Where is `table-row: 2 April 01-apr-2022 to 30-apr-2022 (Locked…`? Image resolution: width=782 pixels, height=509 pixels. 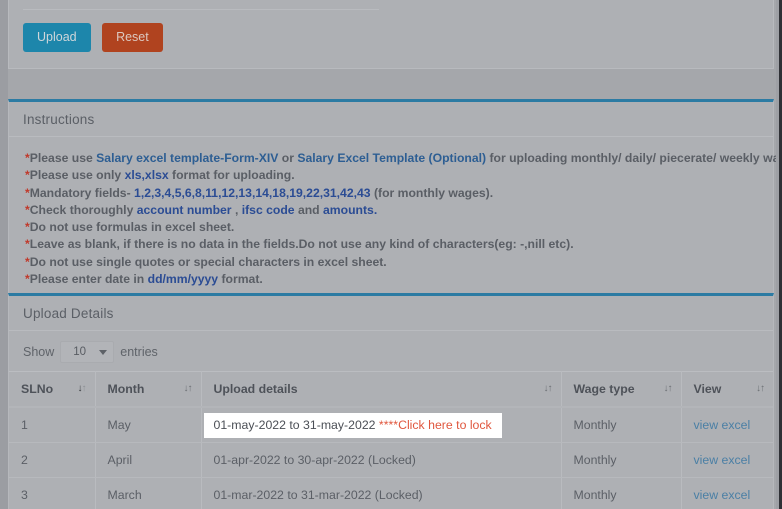
table-row: 2 April 01-apr-2022 to 30-apr-2022 (Locked… is located at coordinates (391, 460).